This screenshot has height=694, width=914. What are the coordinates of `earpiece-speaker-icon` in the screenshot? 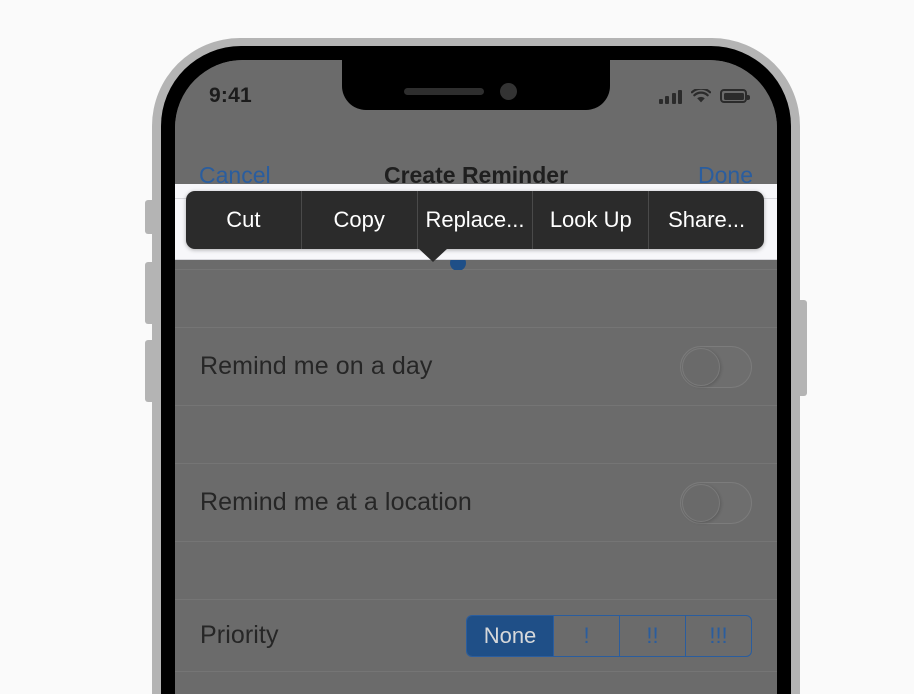 It's located at (444, 91).